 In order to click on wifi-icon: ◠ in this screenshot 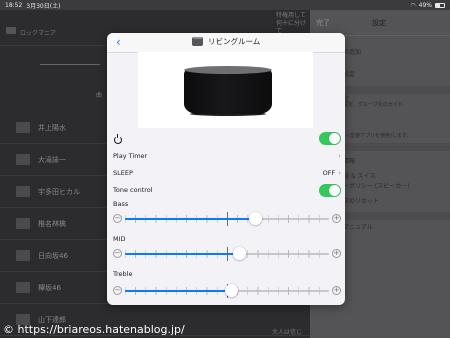, I will do `click(413, 5)`.